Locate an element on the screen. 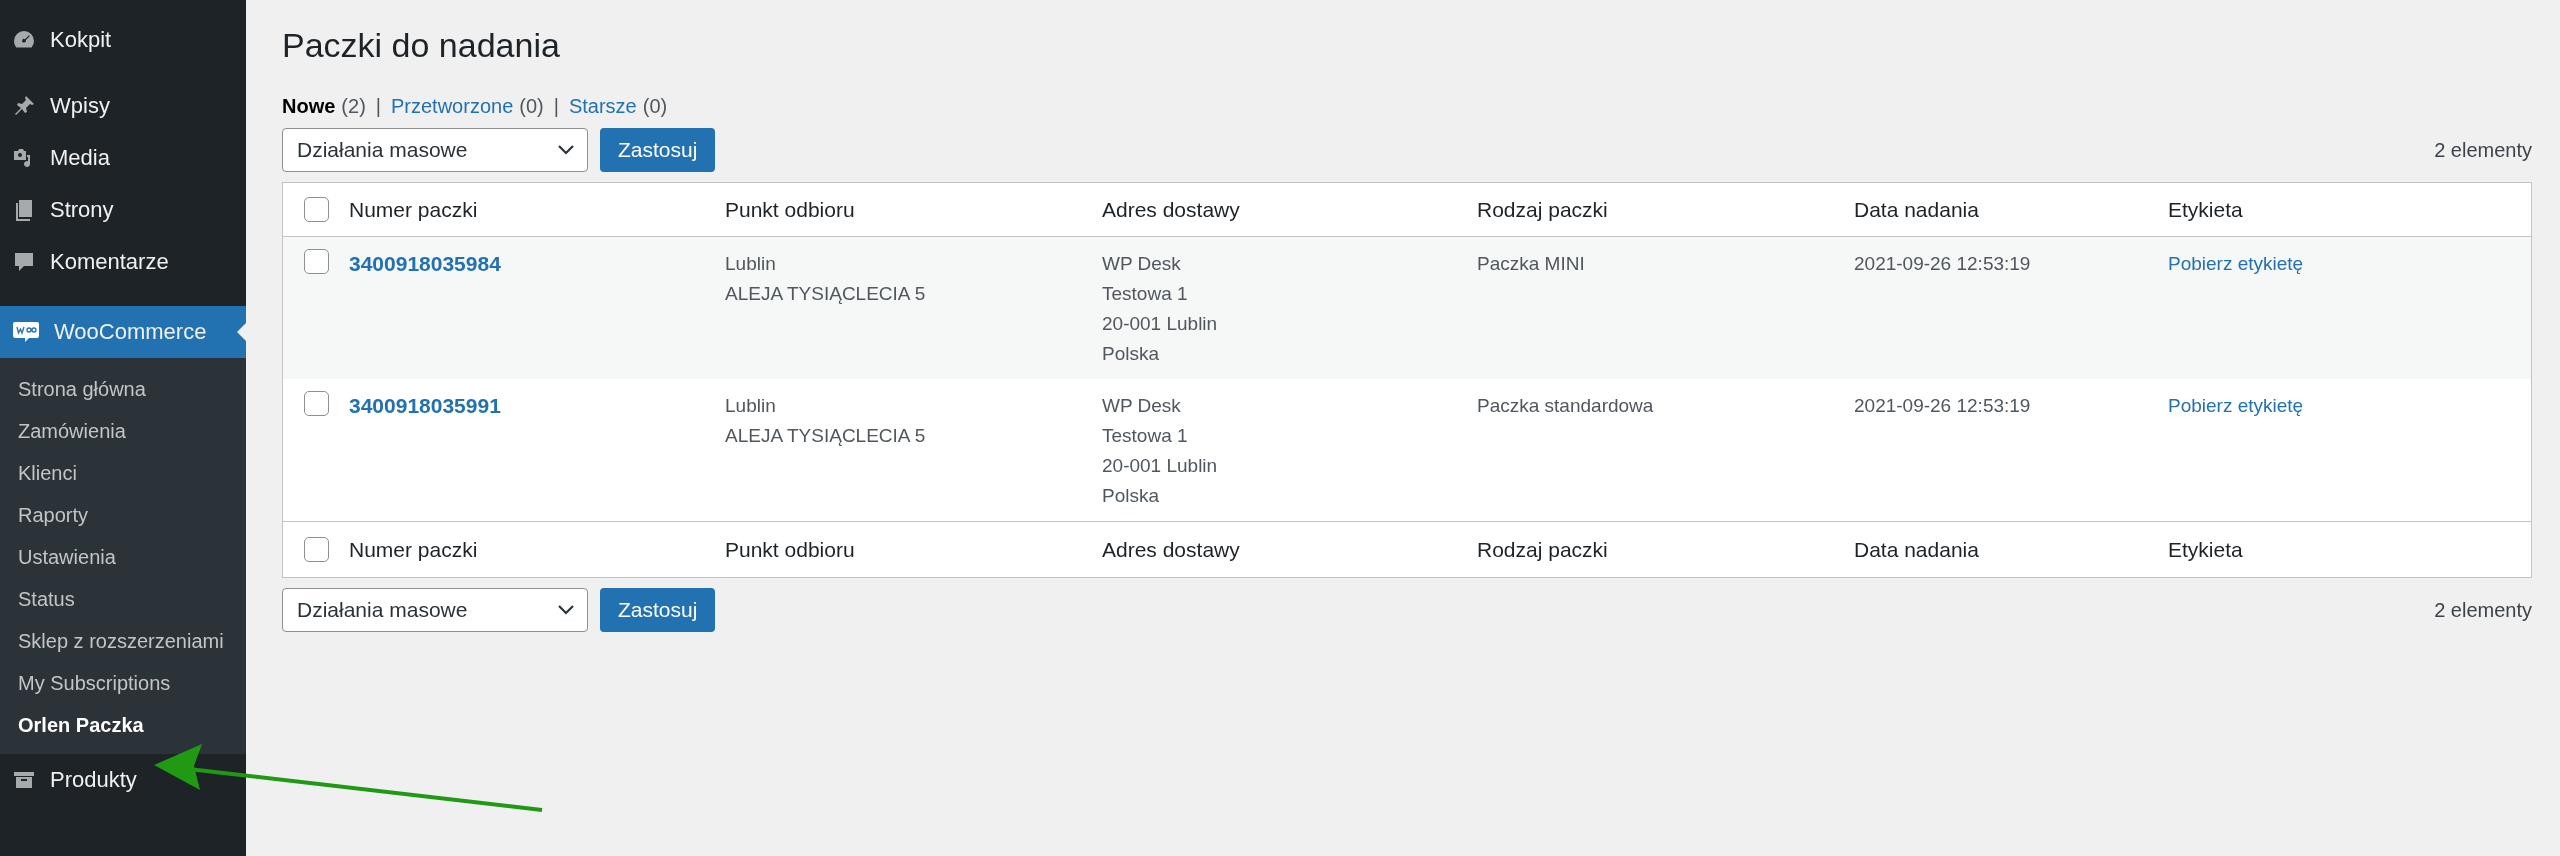  view-link: Starsze is located at coordinates (602, 106).